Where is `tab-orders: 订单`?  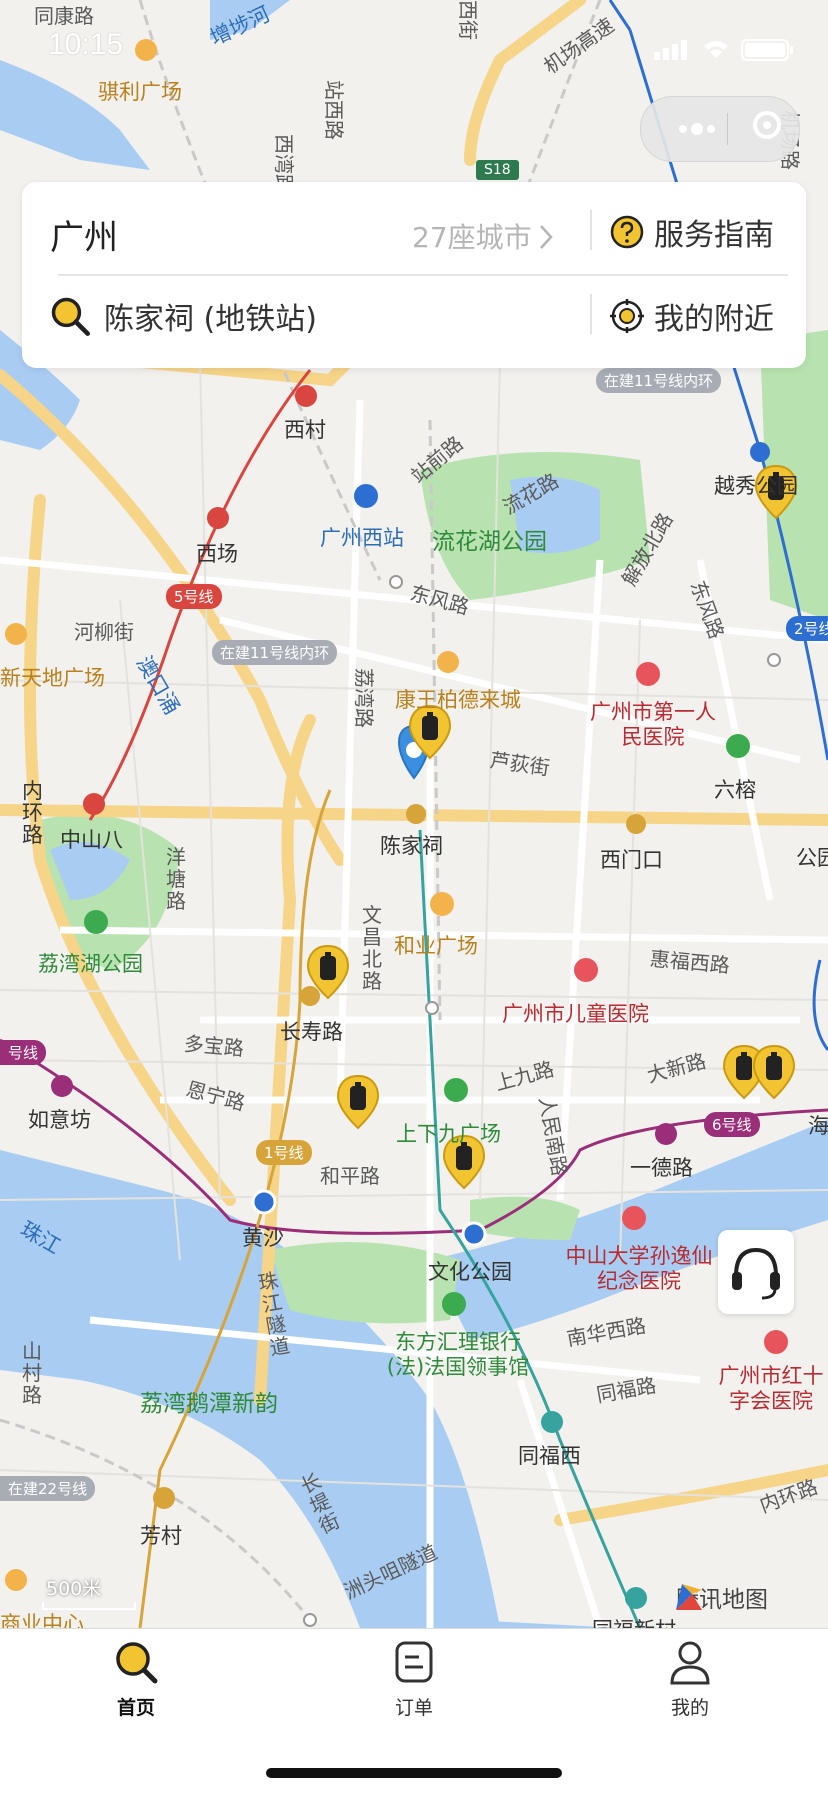
tab-orders: 订单 is located at coordinates (414, 1679).